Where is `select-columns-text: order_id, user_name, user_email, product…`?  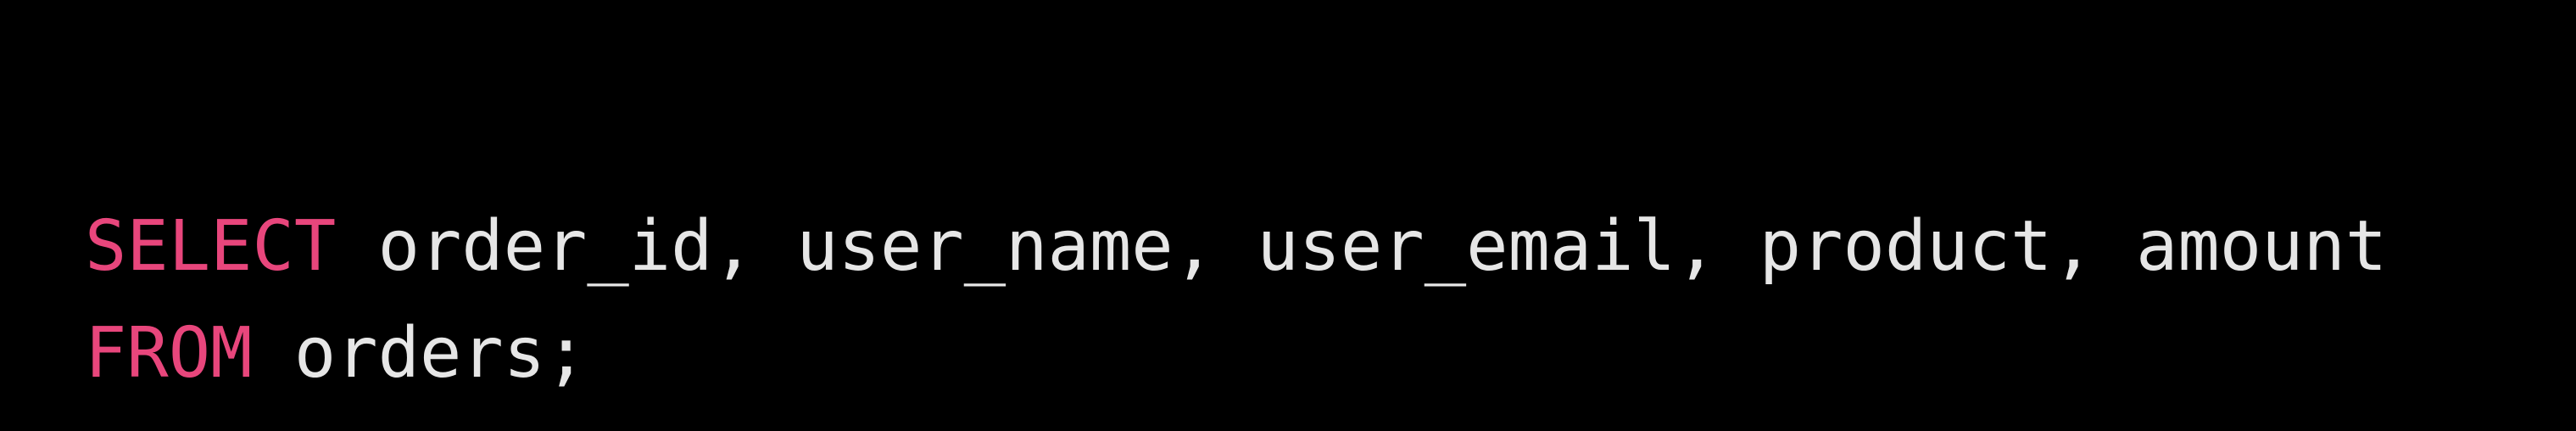 select-columns-text: order_id, user_name, user_email, product… is located at coordinates (1362, 246).